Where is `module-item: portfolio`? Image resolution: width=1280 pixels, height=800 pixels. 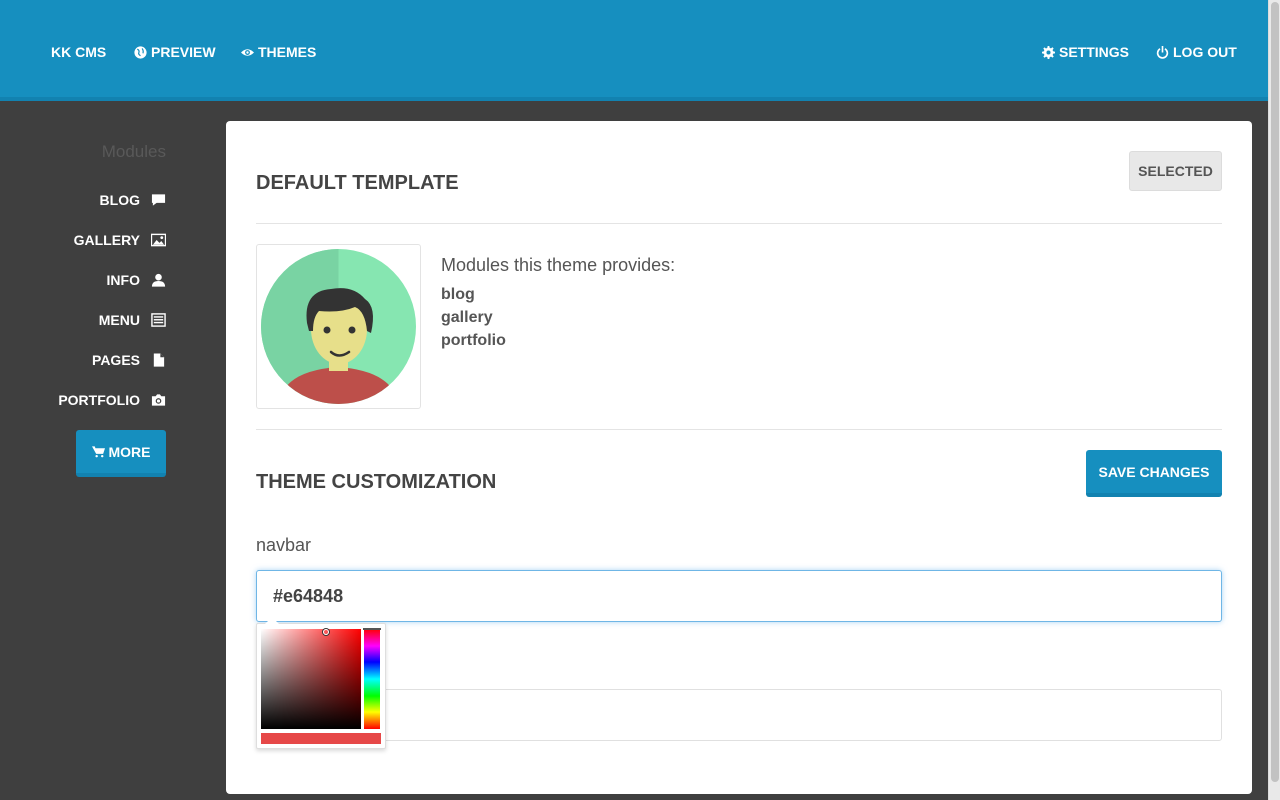
module-item: portfolio is located at coordinates (473, 340).